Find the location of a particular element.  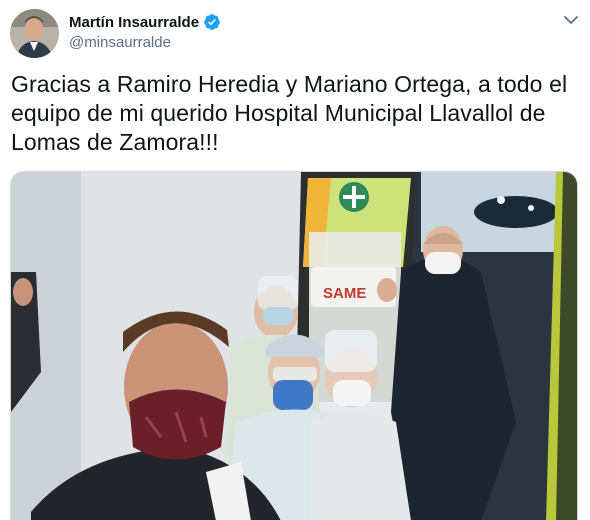

verified-badge-icon is located at coordinates (212, 22).